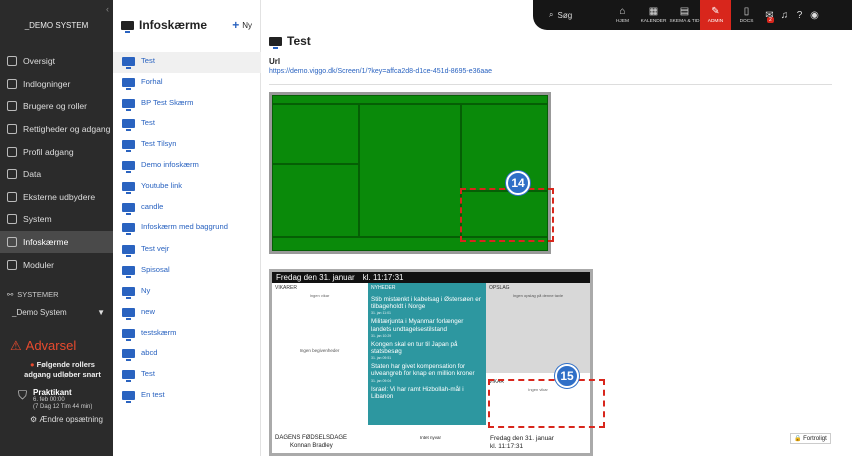 The width and height of the screenshot is (852, 456). What do you see at coordinates (56, 219) in the screenshot?
I see `sidebar-item-system: System` at bounding box center [56, 219].